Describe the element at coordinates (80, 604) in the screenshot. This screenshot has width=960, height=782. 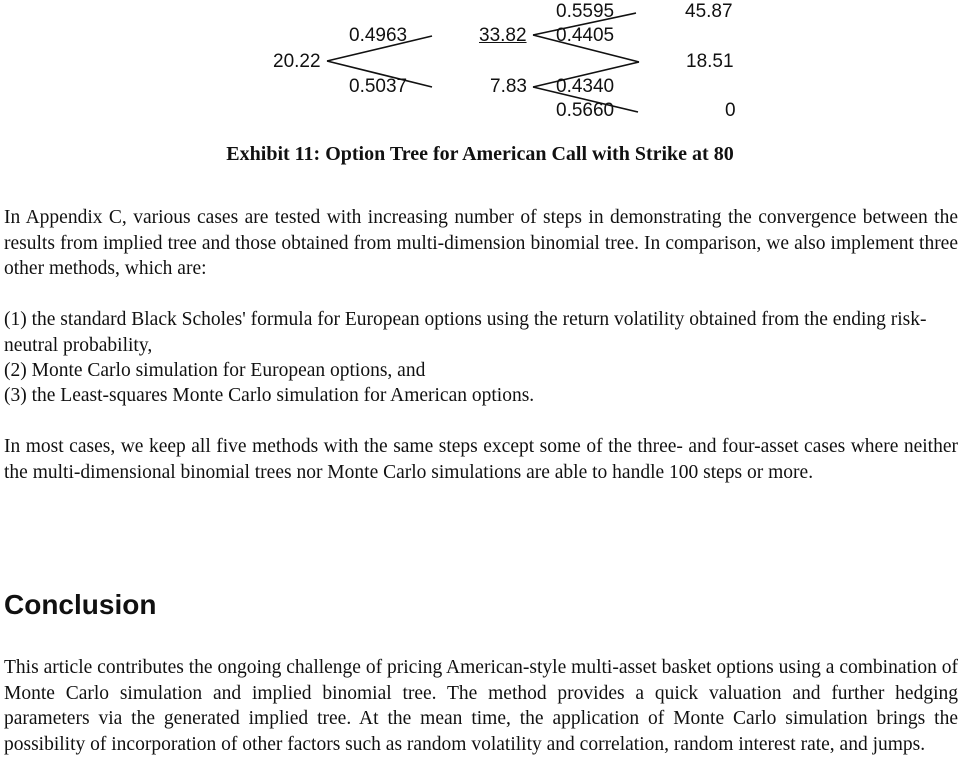
I see `section-heading-conclusion: Conclusion` at that location.